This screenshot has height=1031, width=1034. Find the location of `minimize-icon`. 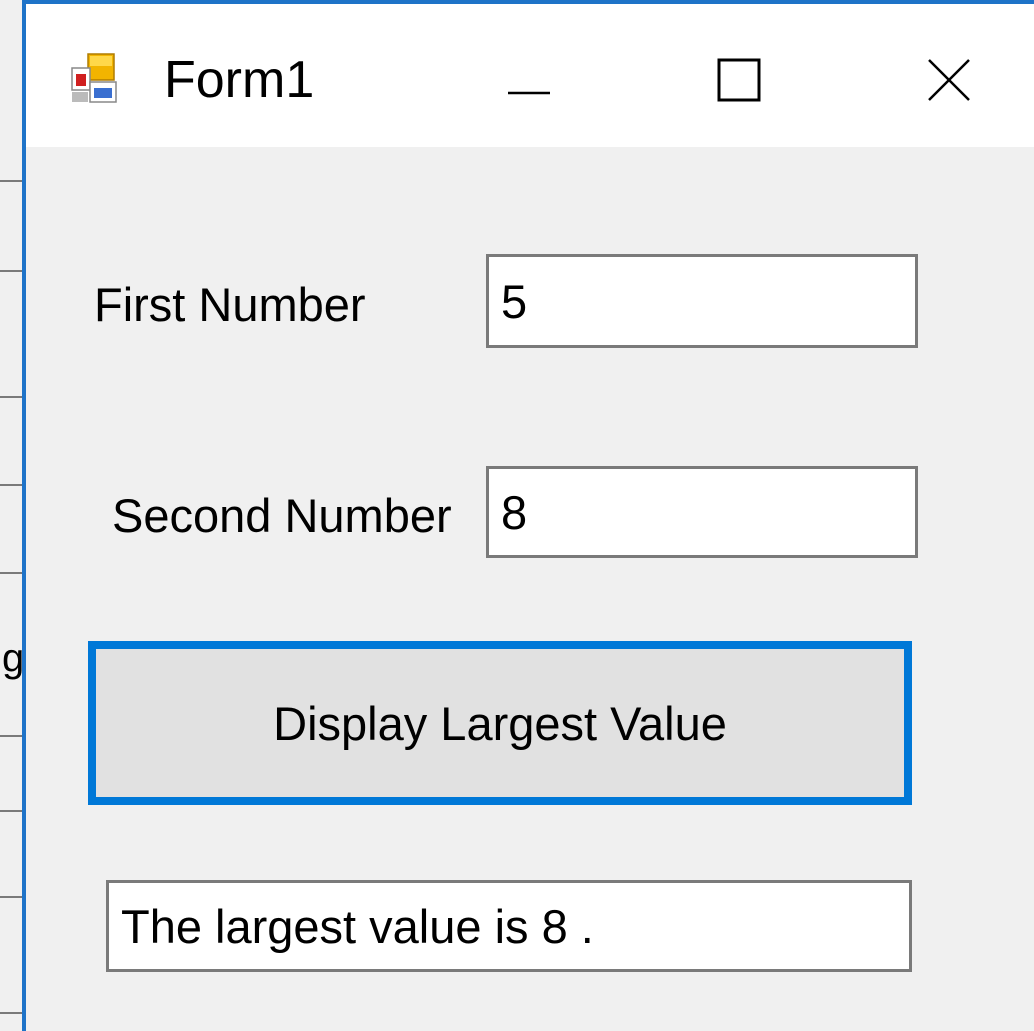

minimize-icon is located at coordinates (529, 93).